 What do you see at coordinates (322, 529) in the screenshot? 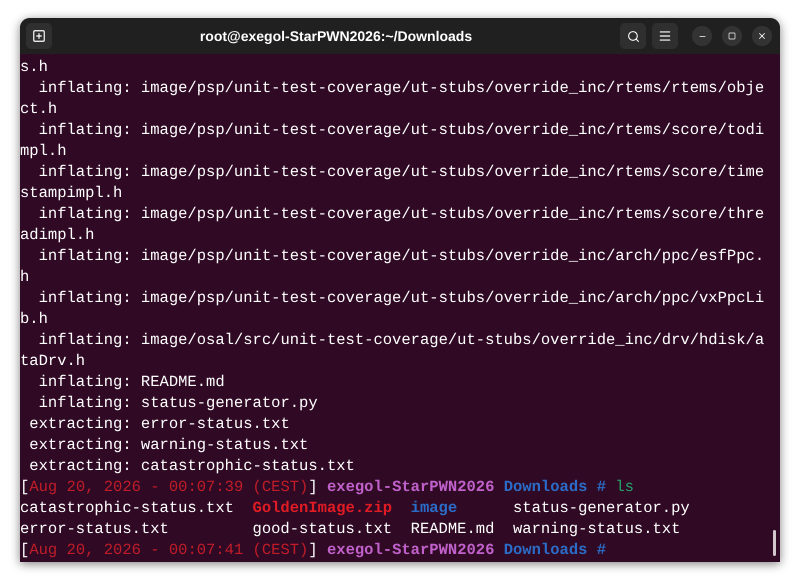
I see `file-name: good-status.txt` at bounding box center [322, 529].